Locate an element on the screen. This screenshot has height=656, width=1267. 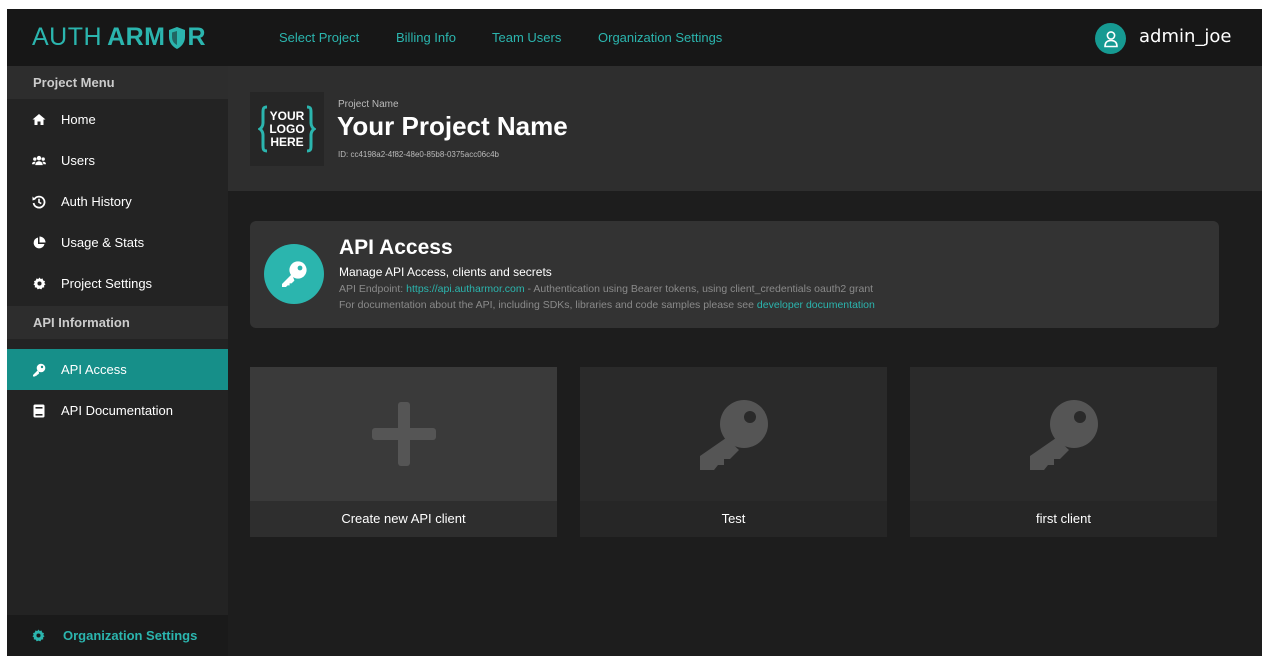
sidebar-header-api-information: API Information is located at coordinates (117, 322).